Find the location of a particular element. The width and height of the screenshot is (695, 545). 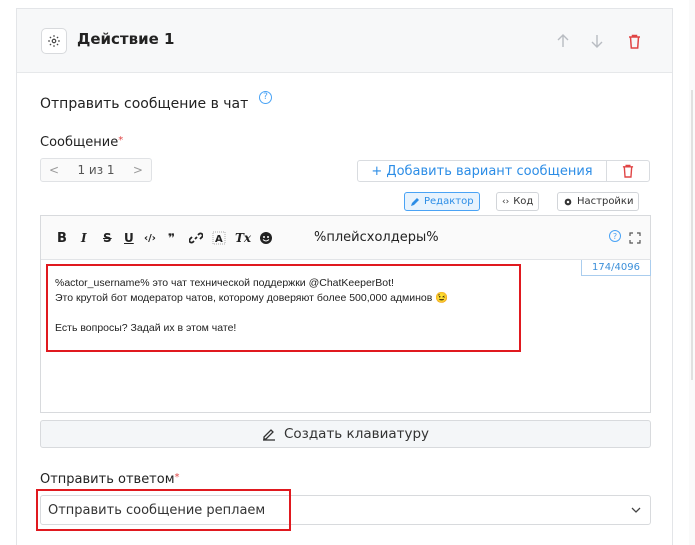

scroll-track-line is located at coordinates (692, 235).